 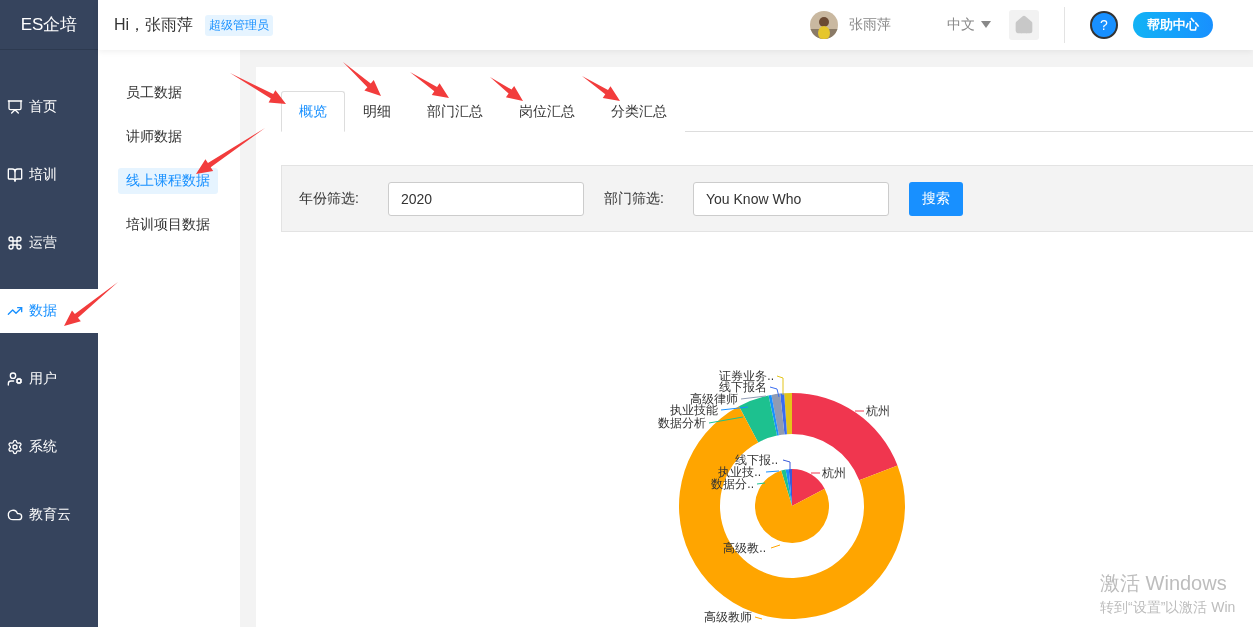 I want to click on slice-label: 高级教师, so click(x=728, y=617).